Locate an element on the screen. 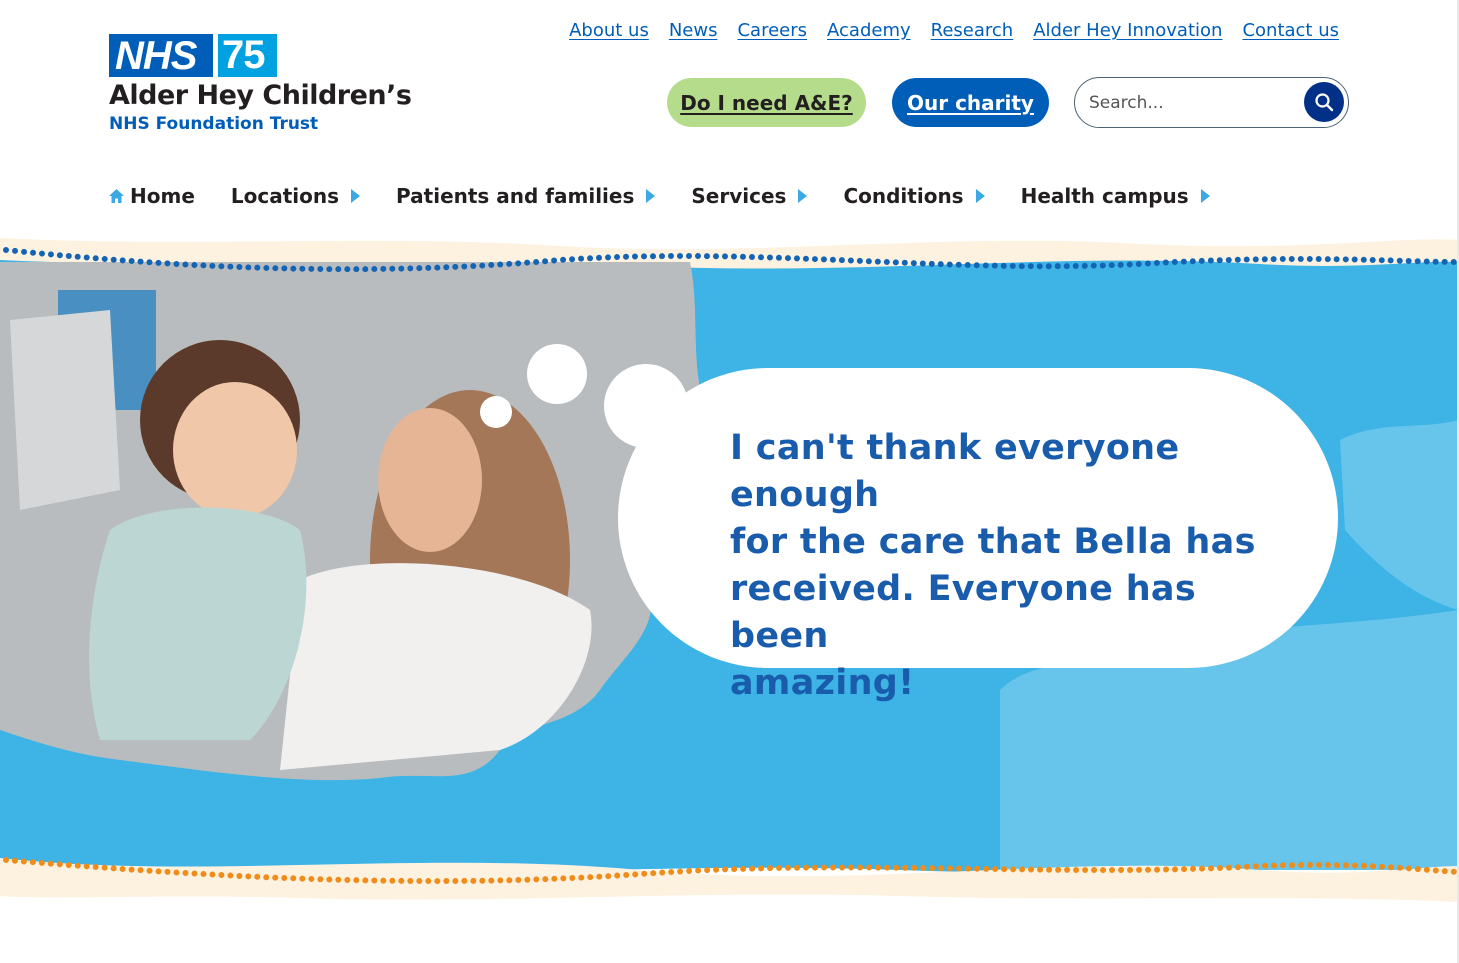 The height and width of the screenshot is (963, 1459). link-contact-us: Contact us is located at coordinates (1290, 30).